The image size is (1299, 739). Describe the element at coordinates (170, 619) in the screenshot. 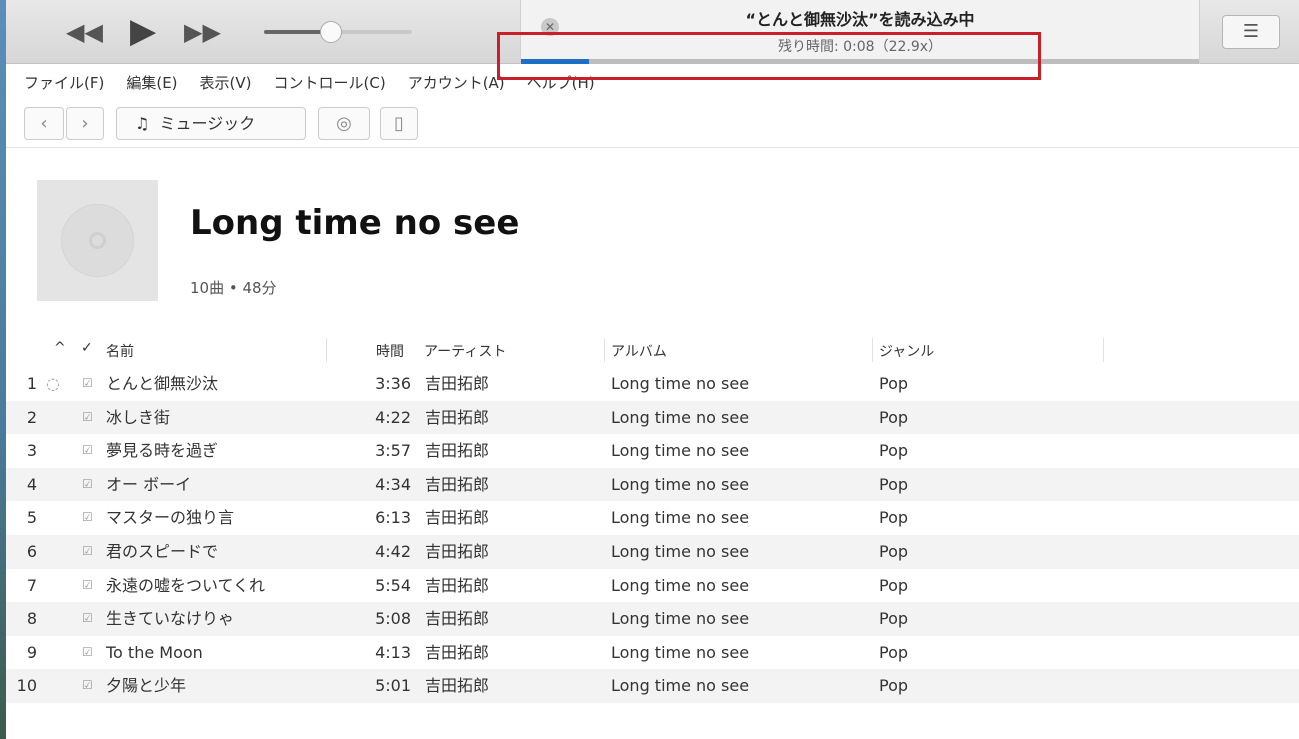

I see `track-name: 生きていなけりゃ` at that location.